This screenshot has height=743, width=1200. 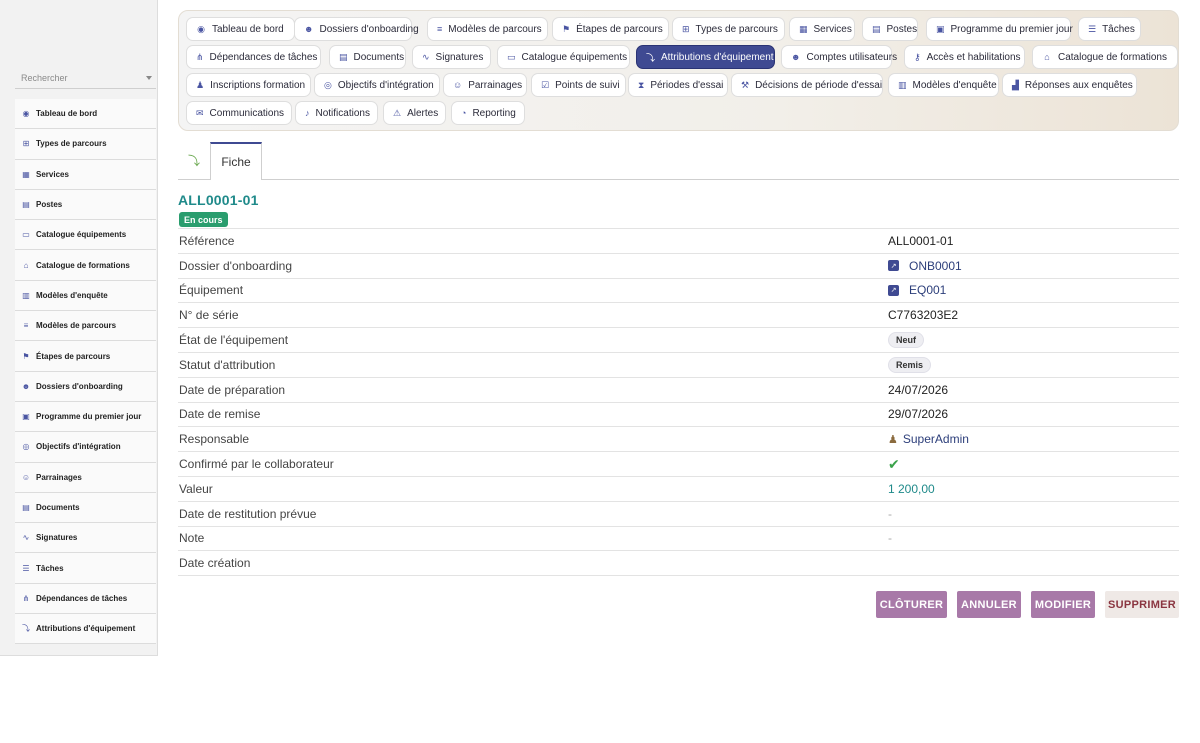 I want to click on nav-label: Tâches, so click(x=1118, y=29).